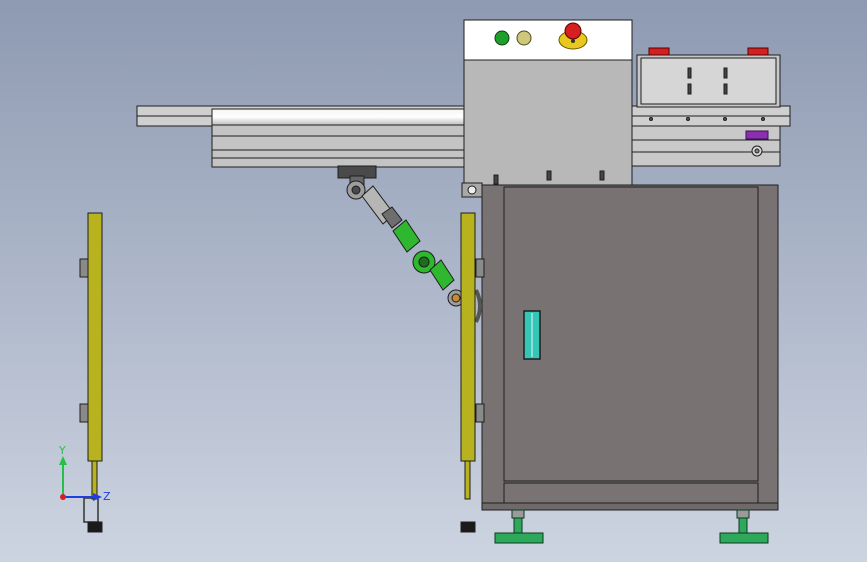  I want to click on yellow-push-button, so click(524, 38).